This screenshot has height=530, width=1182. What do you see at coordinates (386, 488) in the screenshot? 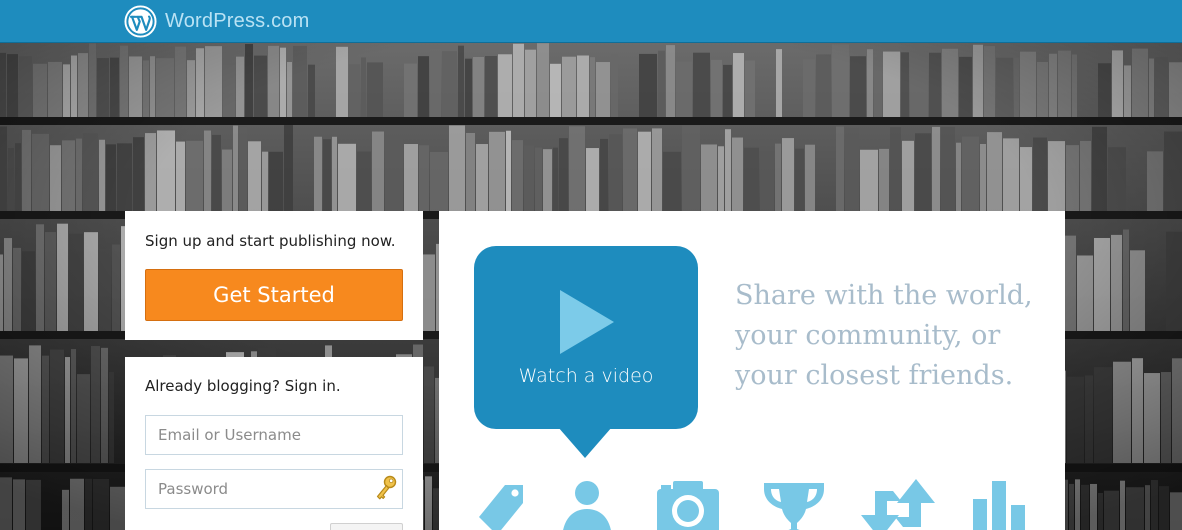
I see `key-icon` at bounding box center [386, 488].